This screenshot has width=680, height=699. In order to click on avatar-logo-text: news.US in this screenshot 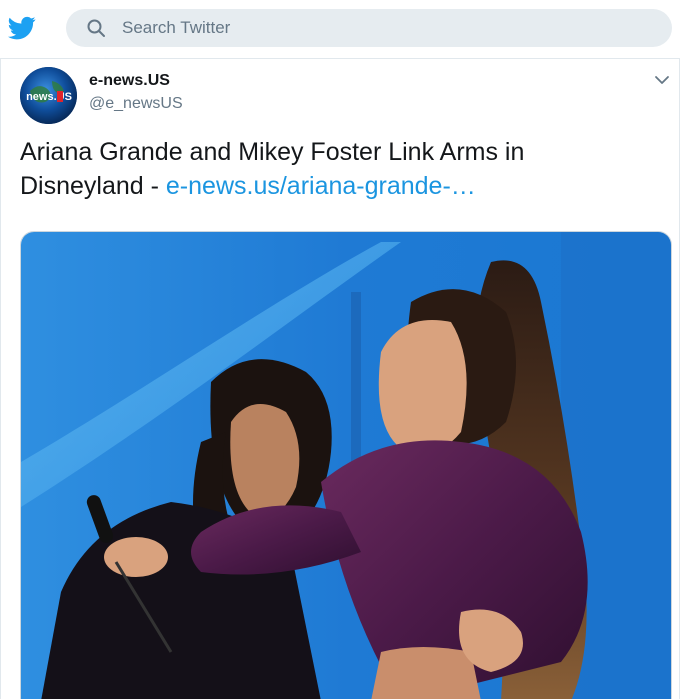, I will do `click(49, 97)`.